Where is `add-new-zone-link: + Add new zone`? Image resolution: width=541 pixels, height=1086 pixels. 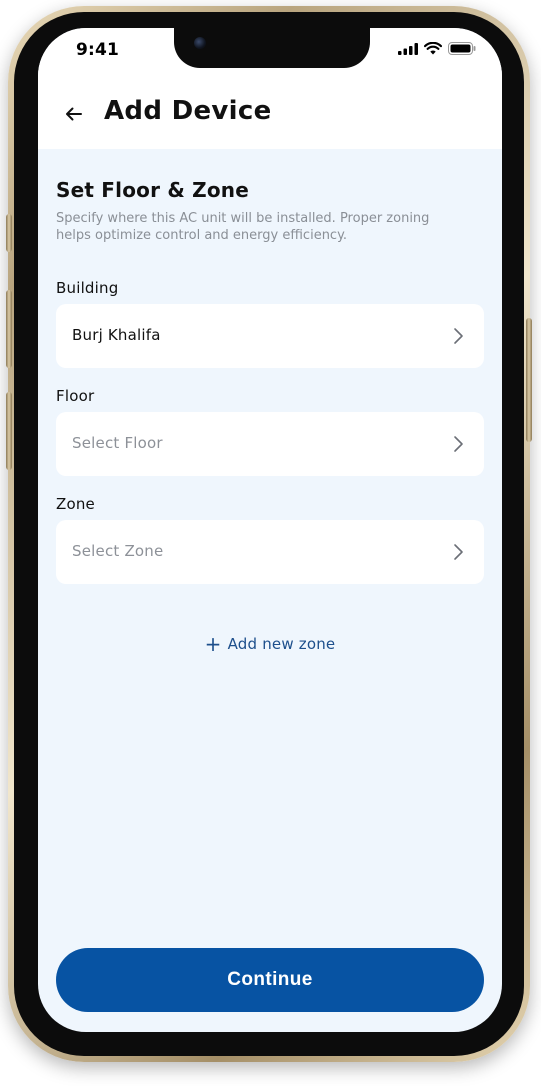 add-new-zone-link: + Add new zone is located at coordinates (270, 644).